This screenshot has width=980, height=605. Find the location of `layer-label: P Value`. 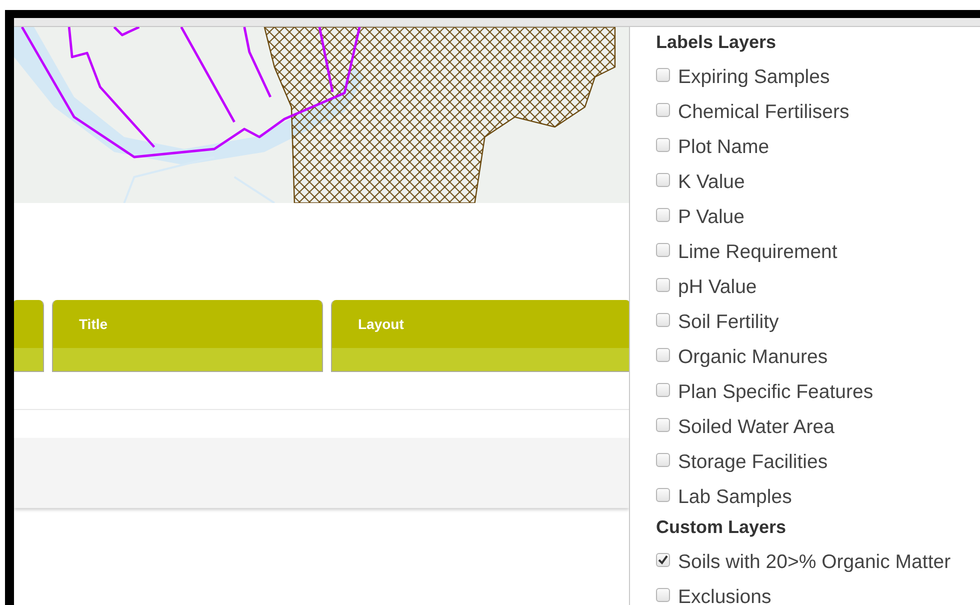

layer-label: P Value is located at coordinates (711, 217).